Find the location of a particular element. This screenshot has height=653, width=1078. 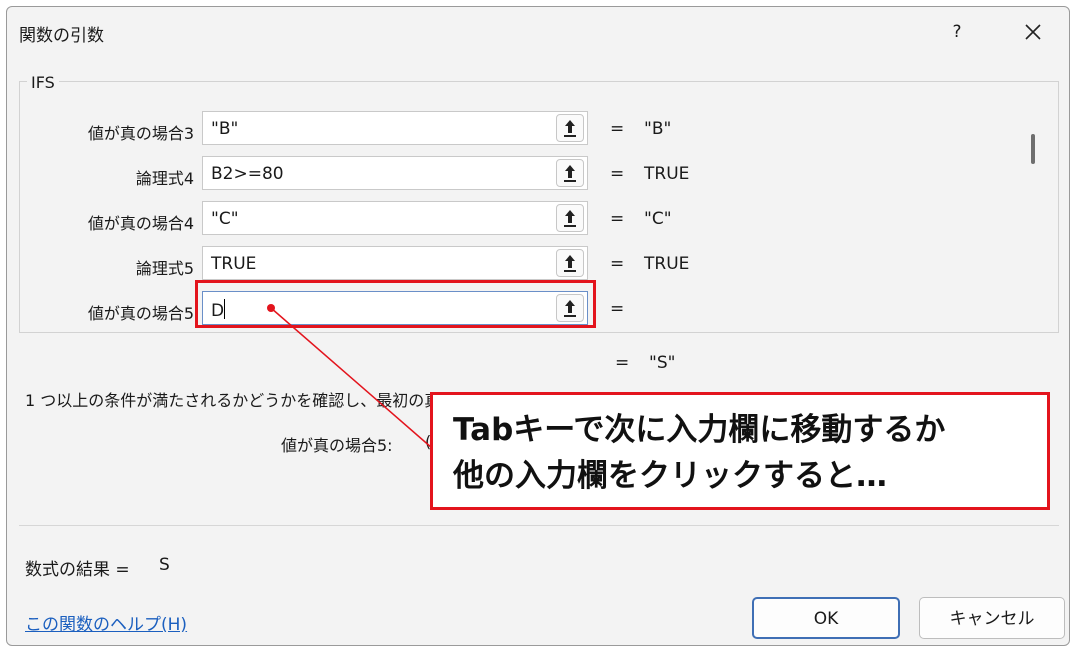

callout-line-1: Tabキーで次に入力欄に移動するか is located at coordinates (699, 430).